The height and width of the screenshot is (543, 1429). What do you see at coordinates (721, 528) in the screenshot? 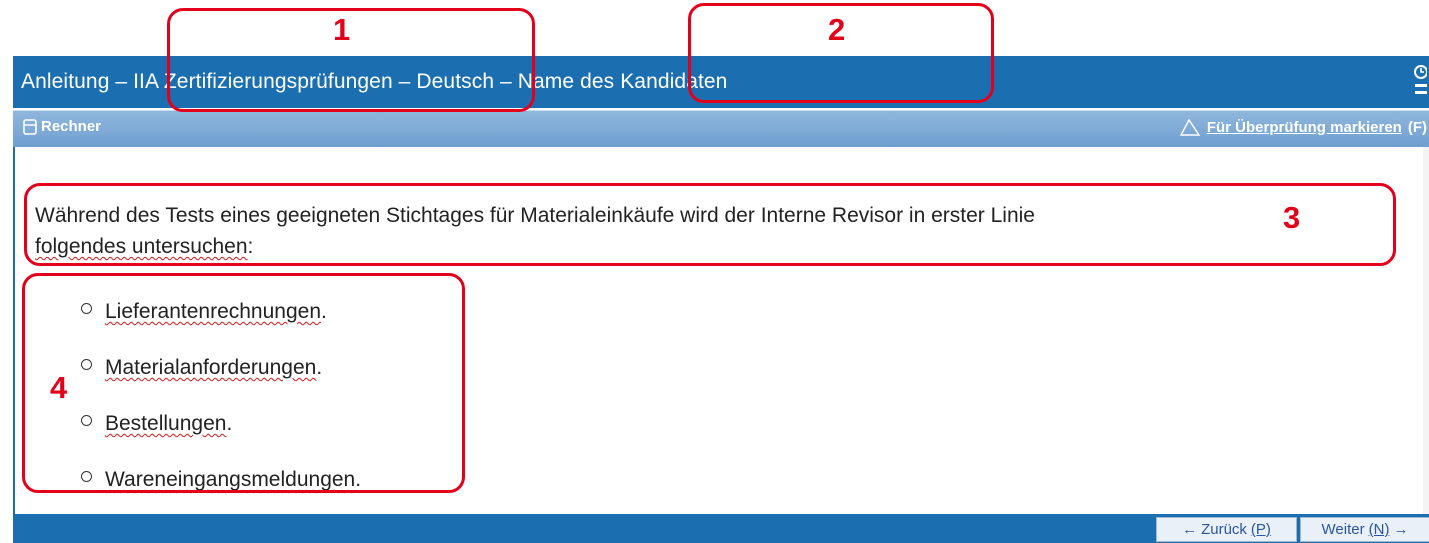
I see `footer-bar: ← Zurück (P) Weiter (N) →` at bounding box center [721, 528].